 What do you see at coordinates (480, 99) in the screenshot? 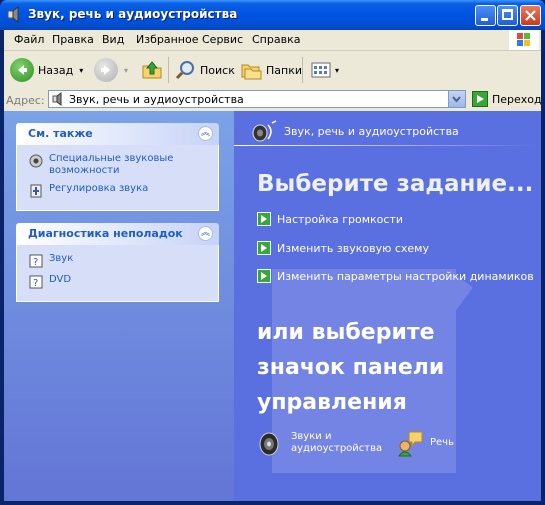
I see `go-arrow-icon` at bounding box center [480, 99].